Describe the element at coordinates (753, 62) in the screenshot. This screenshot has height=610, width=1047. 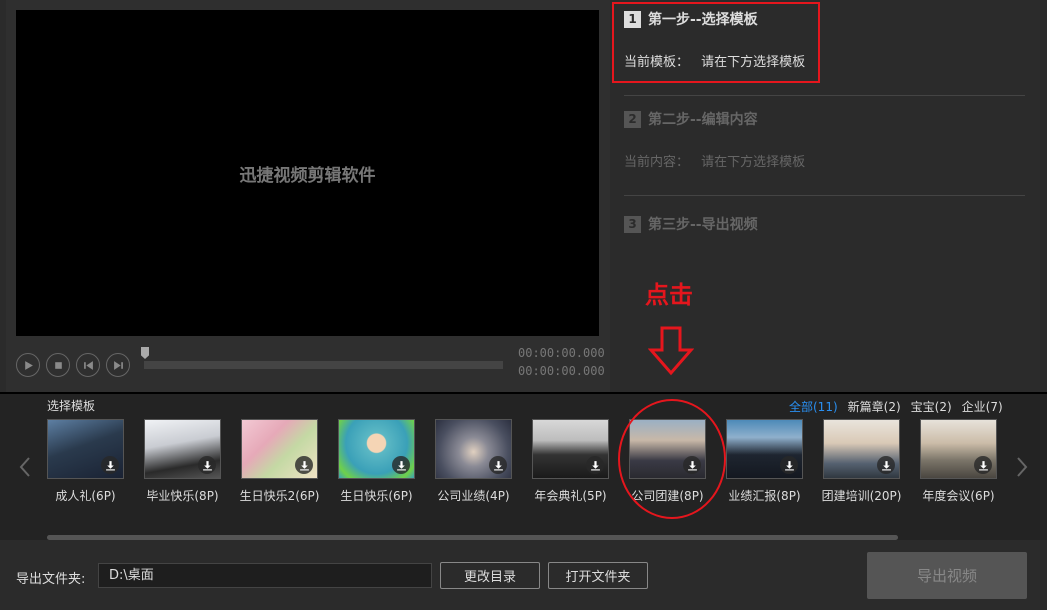
I see `step1-sub-value: 请在下方选择模板` at that location.